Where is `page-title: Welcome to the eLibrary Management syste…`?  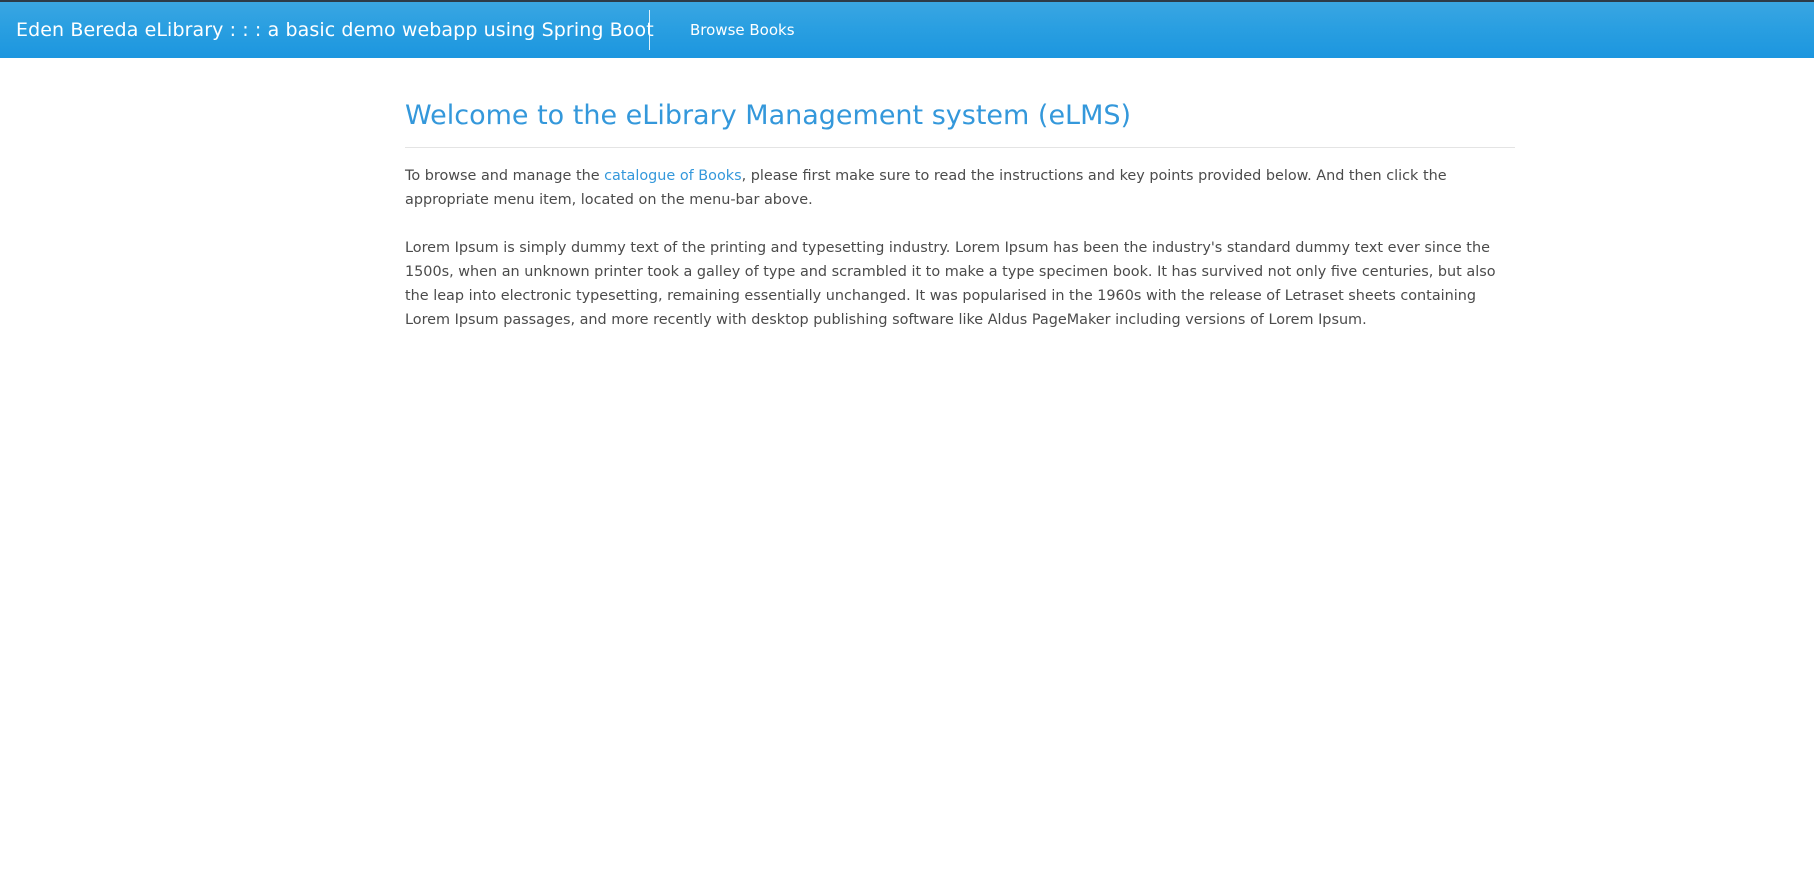 page-title: Welcome to the eLibrary Management syste… is located at coordinates (768, 115).